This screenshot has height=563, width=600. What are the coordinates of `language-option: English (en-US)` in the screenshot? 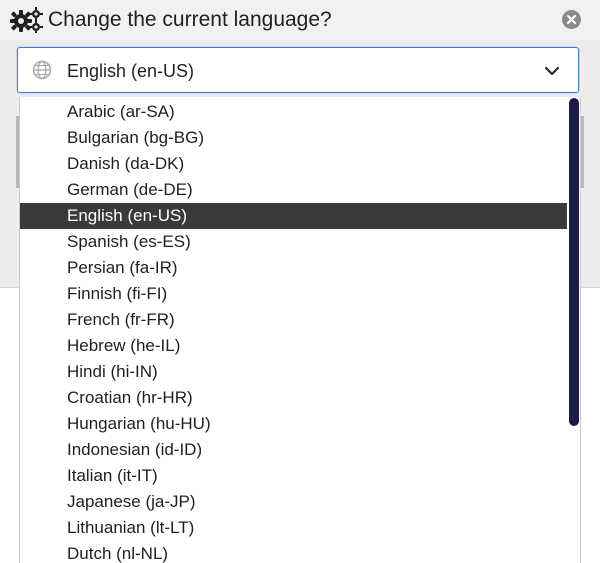 It's located at (293, 216).